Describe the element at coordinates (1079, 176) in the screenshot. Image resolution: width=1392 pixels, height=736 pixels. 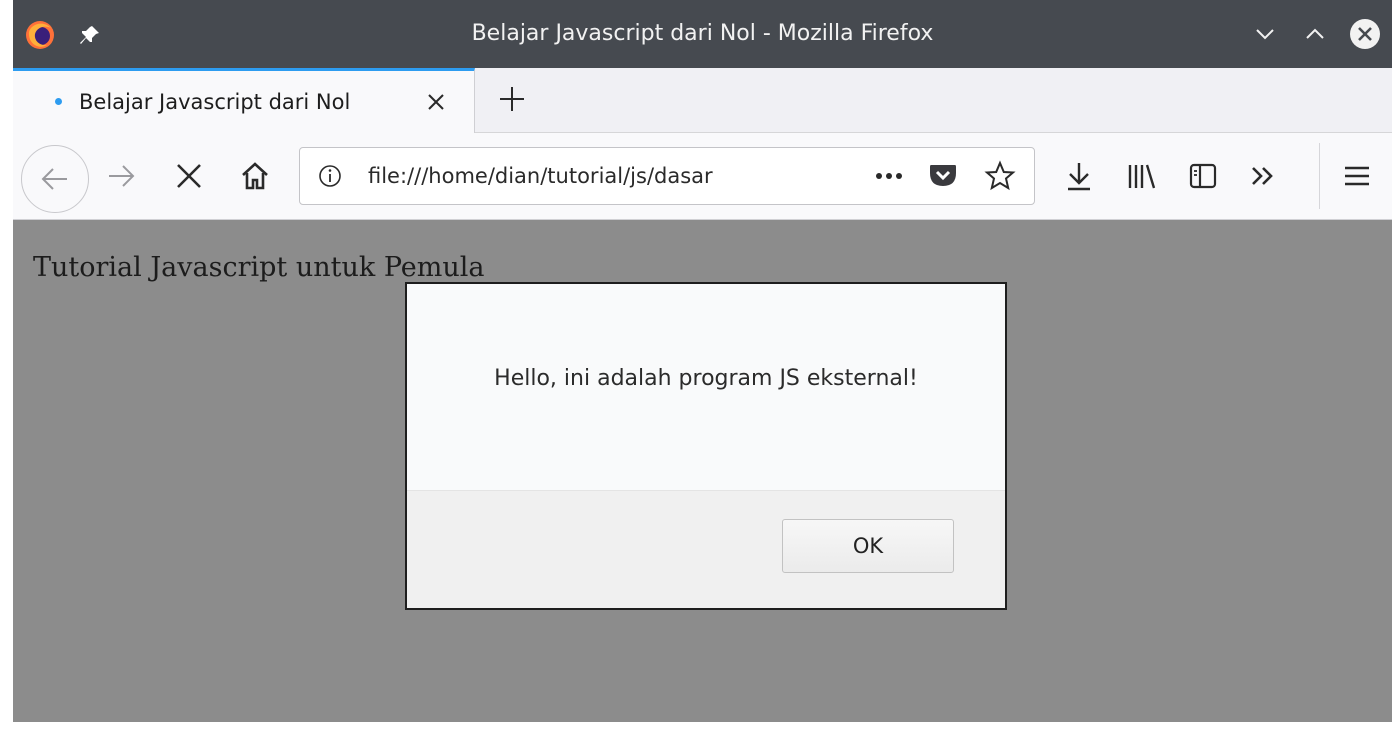
I see `download-icon` at that location.